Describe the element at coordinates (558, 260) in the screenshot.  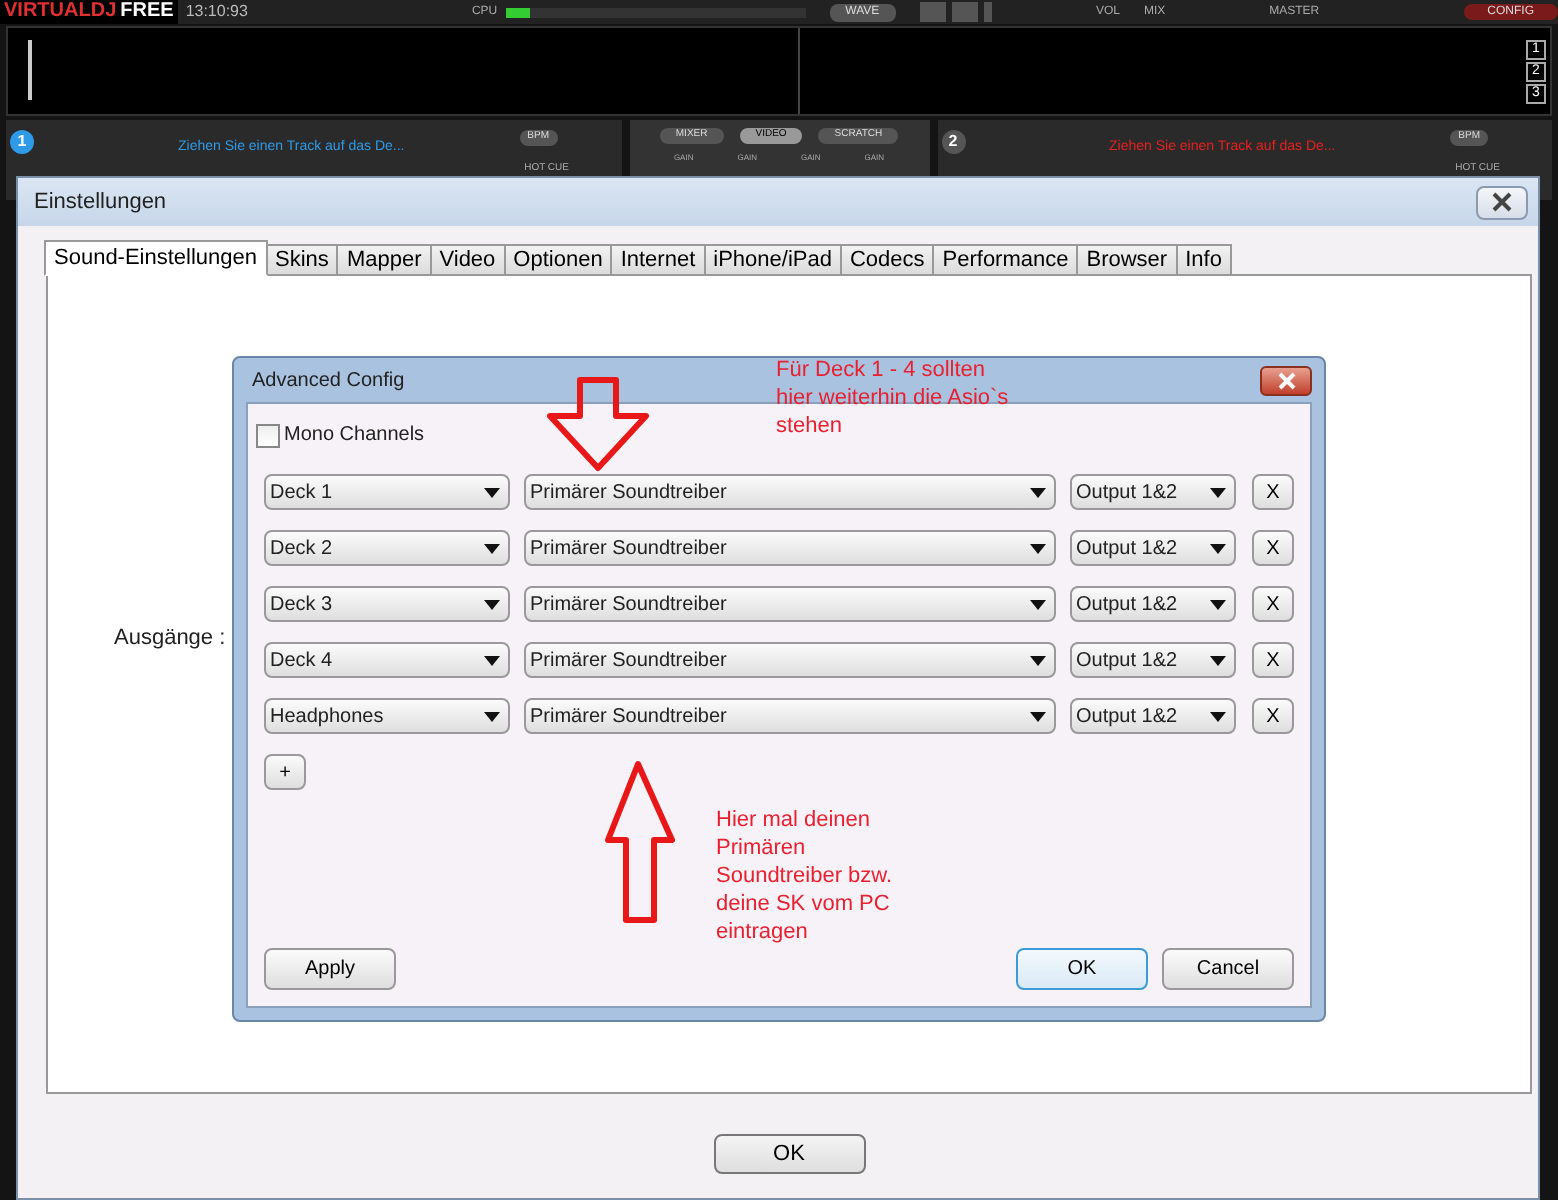
I see `settings-tab: Optionen` at that location.